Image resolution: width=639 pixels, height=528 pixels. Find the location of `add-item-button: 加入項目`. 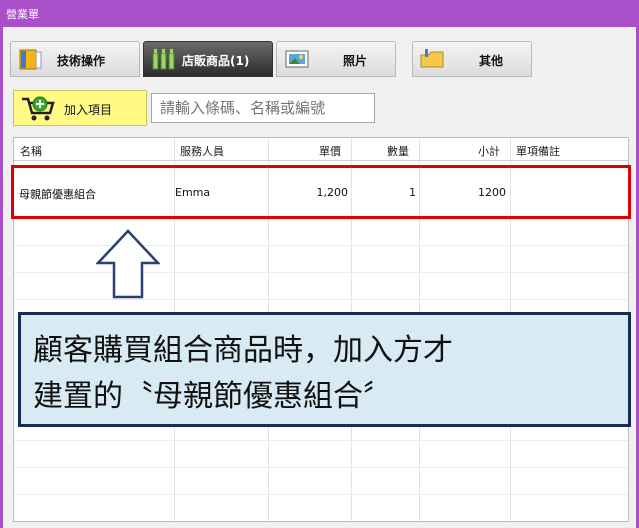

add-item-button: 加入項目 is located at coordinates (80, 108).